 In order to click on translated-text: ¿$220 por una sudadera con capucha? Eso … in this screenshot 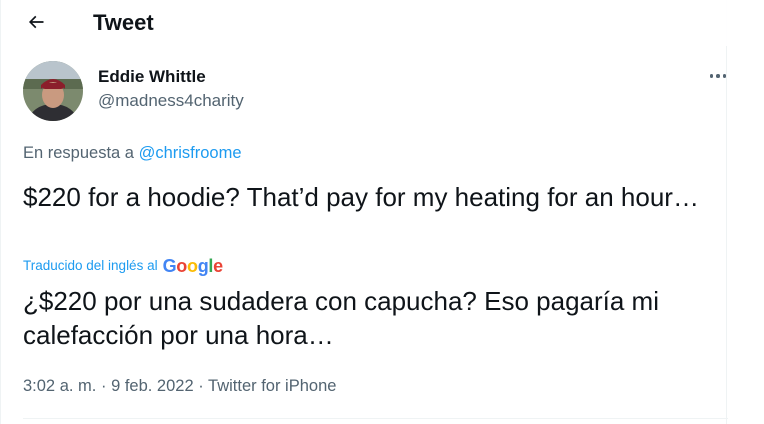, I will do `click(341, 318)`.